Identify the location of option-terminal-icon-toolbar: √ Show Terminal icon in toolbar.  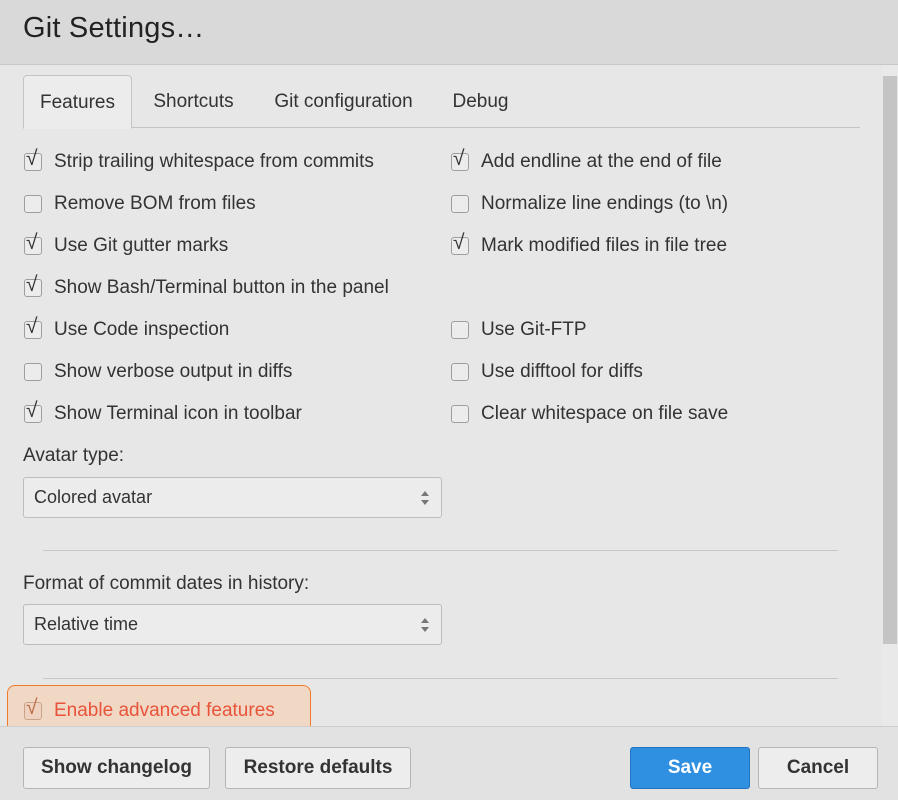
(163, 414).